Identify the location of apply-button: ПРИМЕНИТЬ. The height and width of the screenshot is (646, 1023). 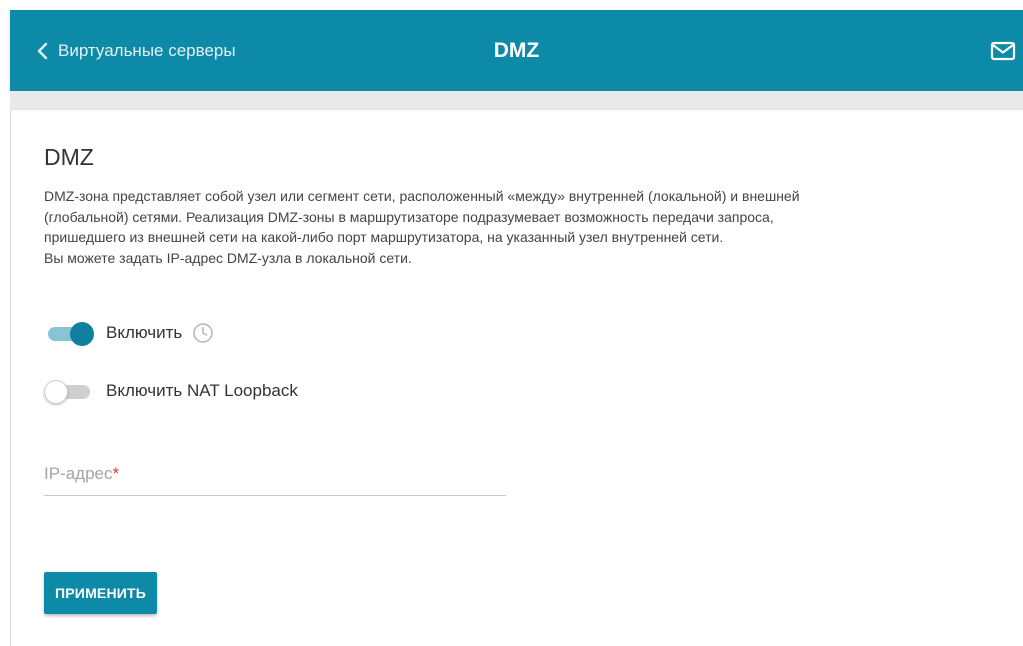
(101, 593).